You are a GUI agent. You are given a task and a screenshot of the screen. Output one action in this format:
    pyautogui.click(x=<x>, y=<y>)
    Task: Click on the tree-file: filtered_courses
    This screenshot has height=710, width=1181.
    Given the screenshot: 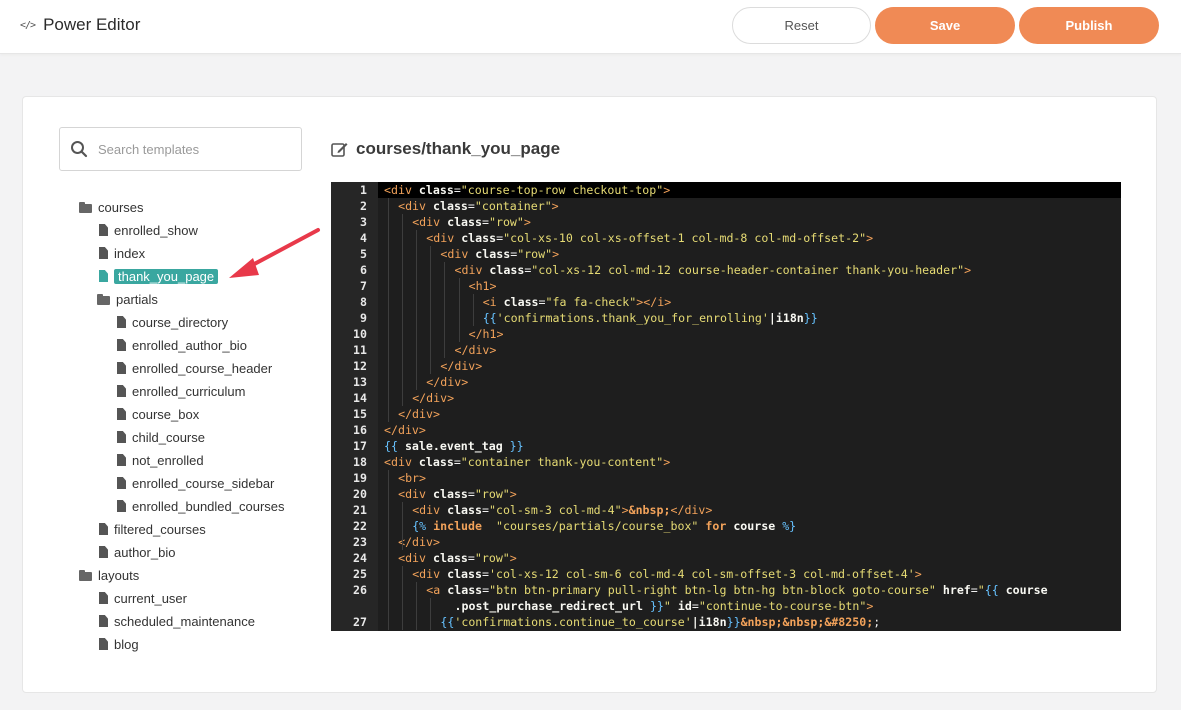 What is the action you would take?
    pyautogui.click(x=152, y=529)
    